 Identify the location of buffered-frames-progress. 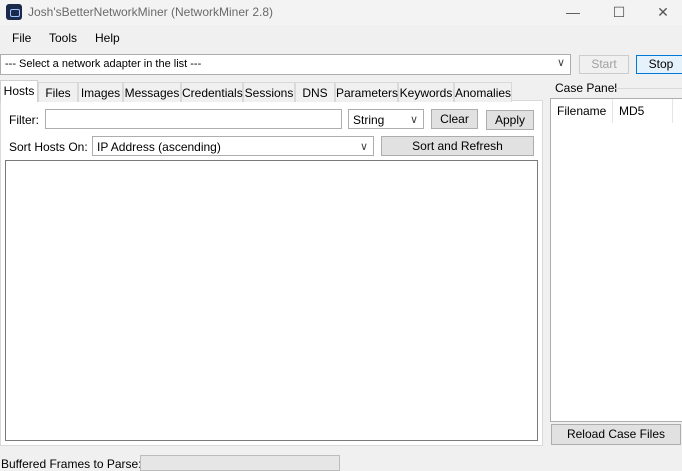
(240, 463).